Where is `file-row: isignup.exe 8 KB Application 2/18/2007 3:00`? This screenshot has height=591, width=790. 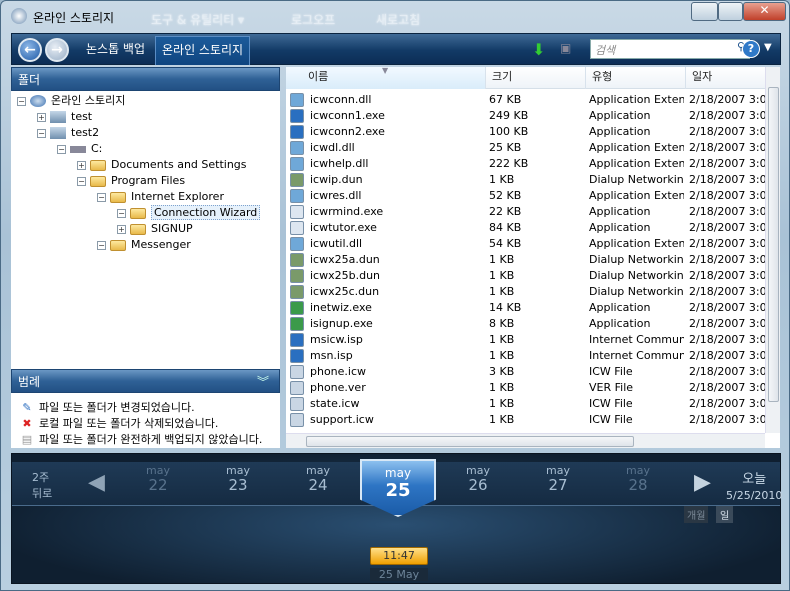
file-row: isignup.exe 8 KB Application 2/18/2007 3:00 is located at coordinates (525, 324).